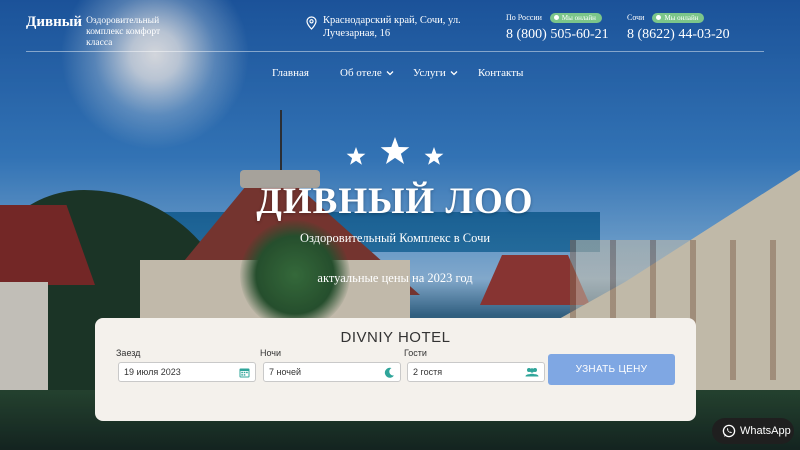 This screenshot has width=800, height=450. What do you see at coordinates (187, 372) in the screenshot?
I see `checkin-date-field: 19 июля 2023` at bounding box center [187, 372].